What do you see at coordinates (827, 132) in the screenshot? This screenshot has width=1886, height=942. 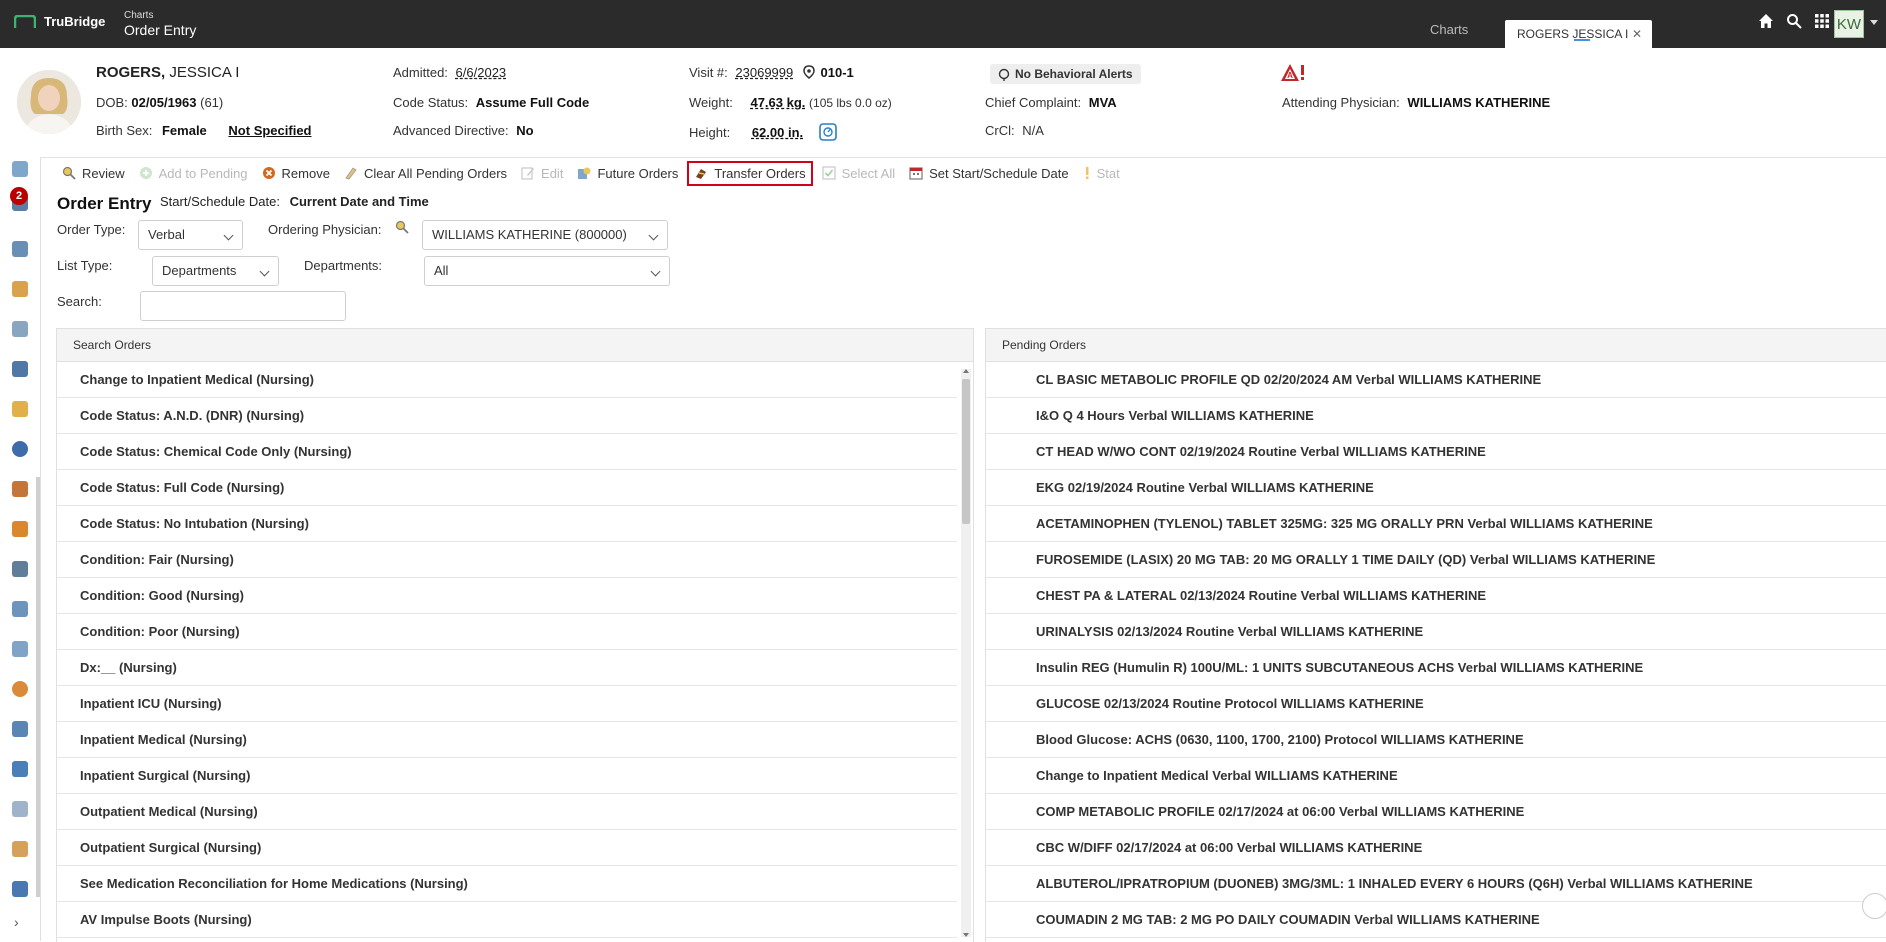 I see `growth-chart-icon` at bounding box center [827, 132].